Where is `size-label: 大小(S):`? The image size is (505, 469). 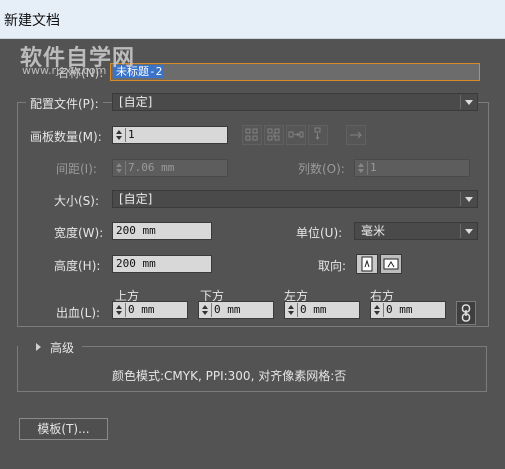 size-label: 大小(S): is located at coordinates (77, 201).